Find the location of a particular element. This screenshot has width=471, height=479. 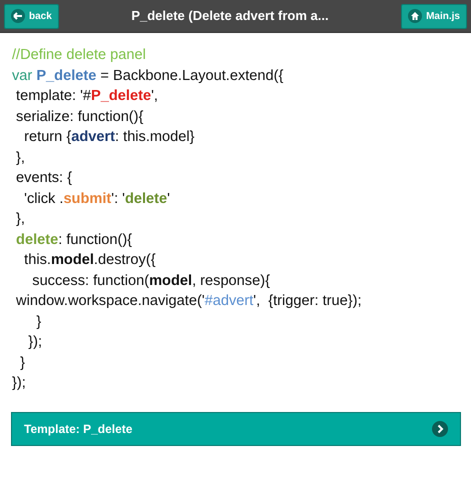

code-line: template: '#P_delete', is located at coordinates (86, 96).